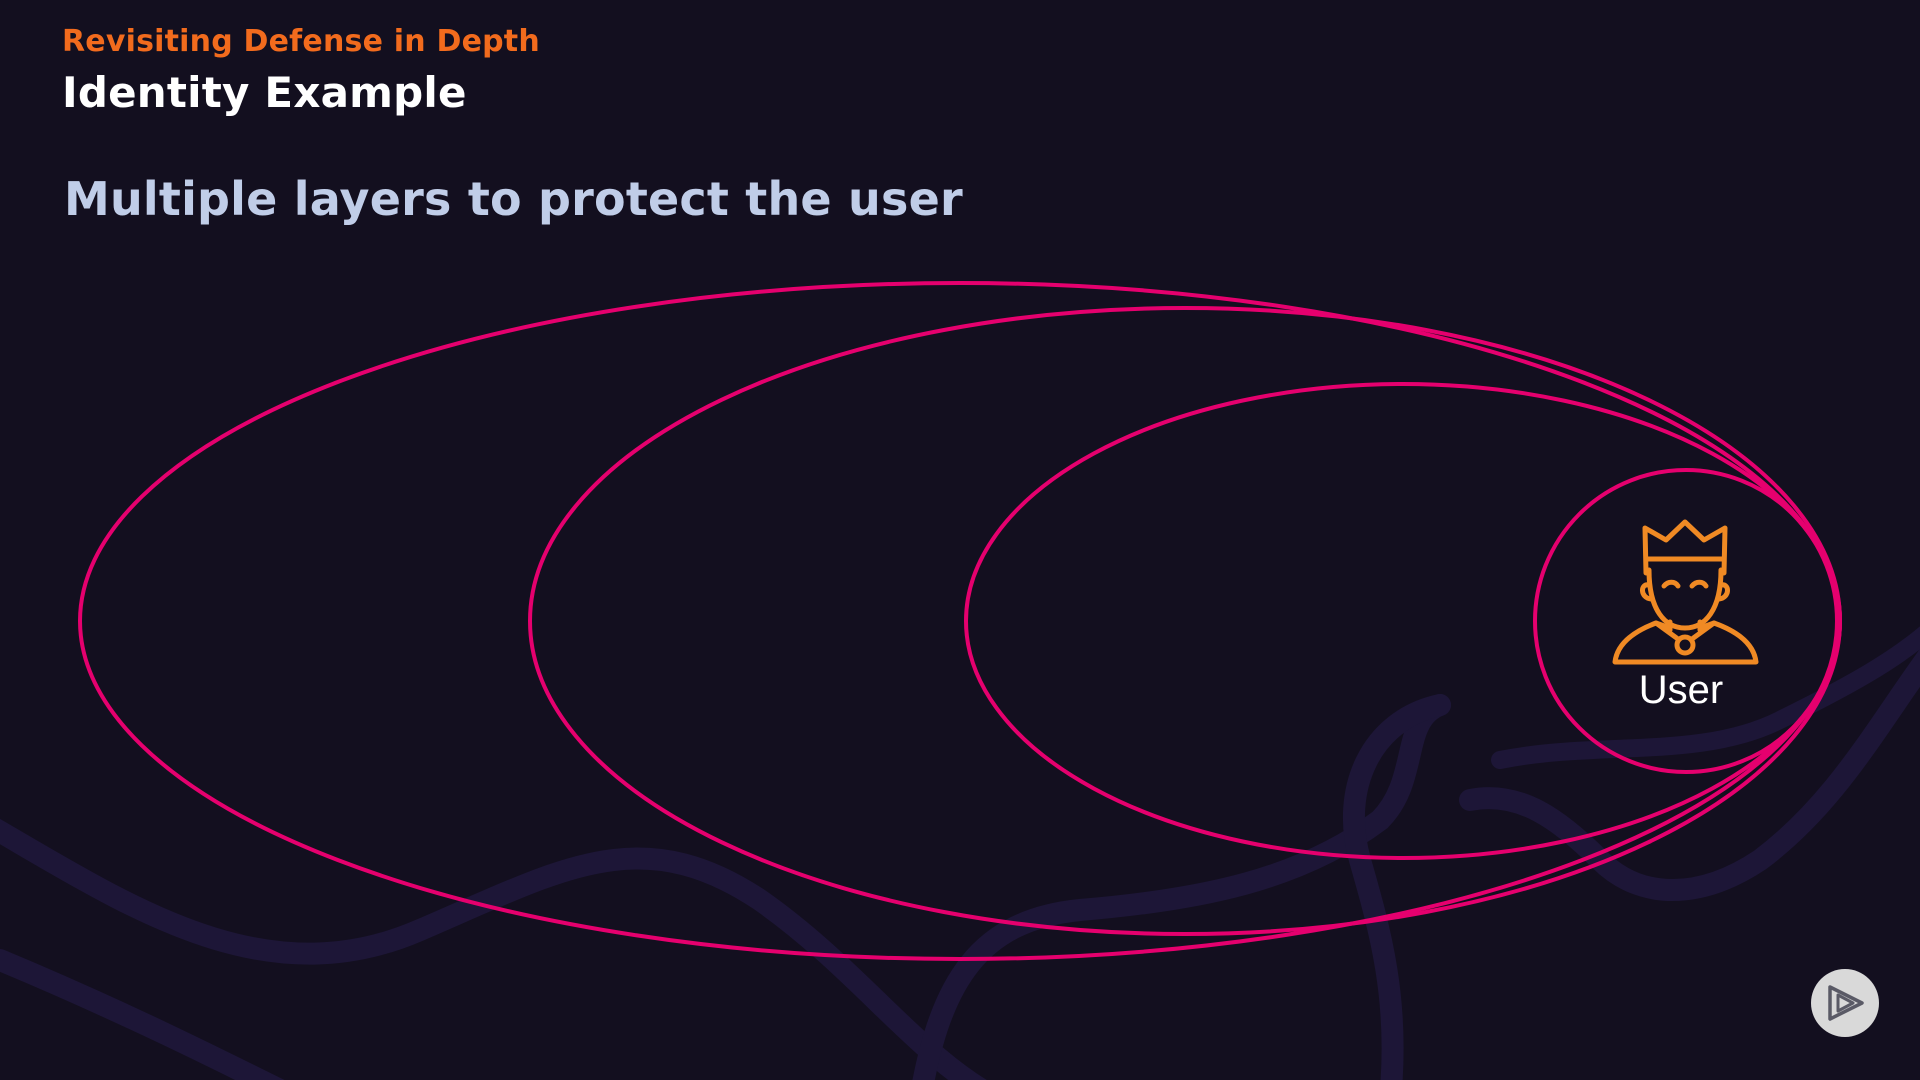 Image resolution: width=1920 pixels, height=1080 pixels. I want to click on play-icon, so click(1845, 1003).